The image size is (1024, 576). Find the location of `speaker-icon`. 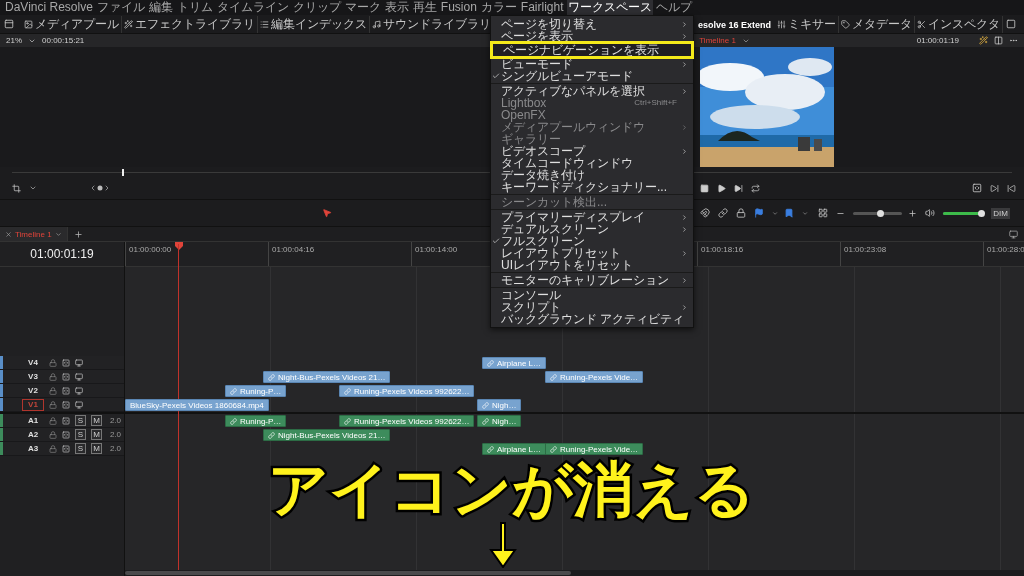

speaker-icon is located at coordinates (929, 213).